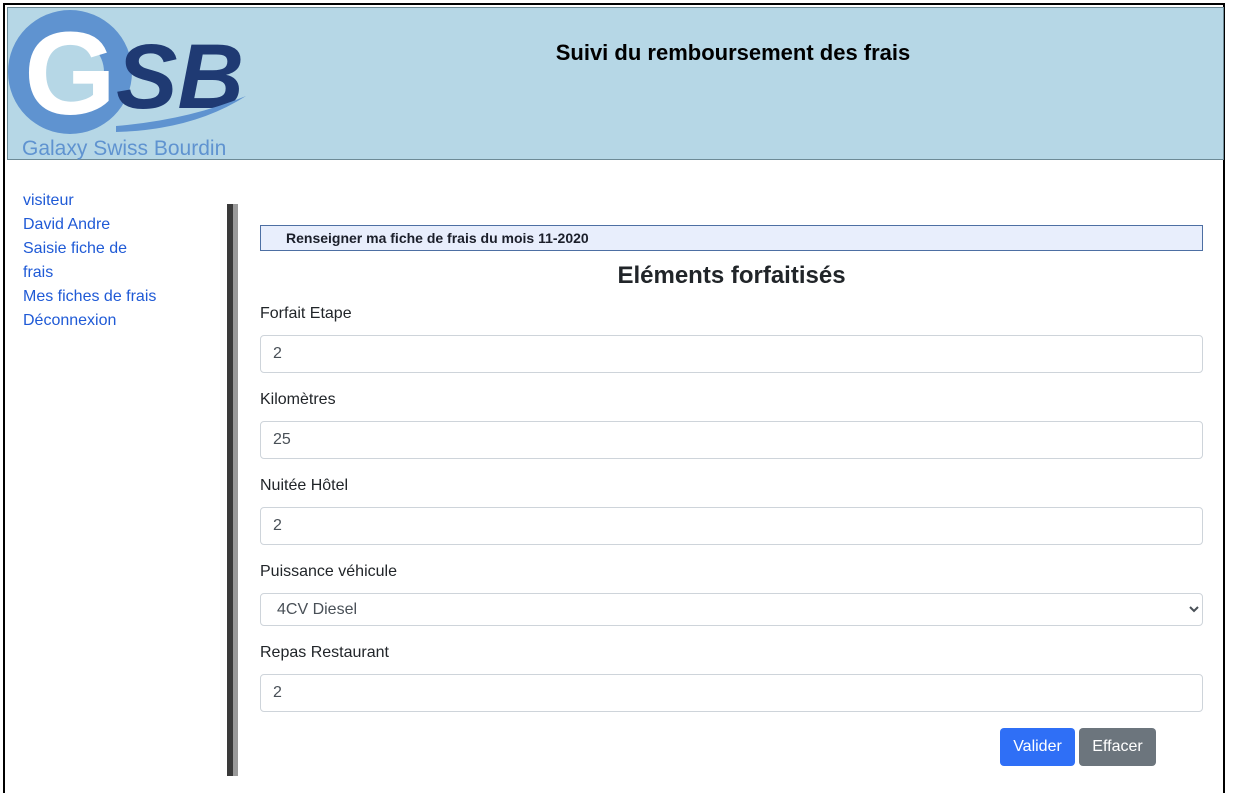 The width and height of the screenshot is (1234, 793). What do you see at coordinates (118, 321) in the screenshot?
I see `sidebar-item-deconnexion: Déconnexion` at bounding box center [118, 321].